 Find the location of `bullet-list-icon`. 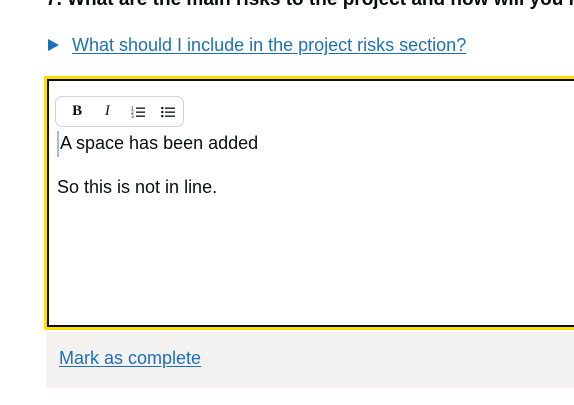

bullet-list-icon is located at coordinates (167, 111).